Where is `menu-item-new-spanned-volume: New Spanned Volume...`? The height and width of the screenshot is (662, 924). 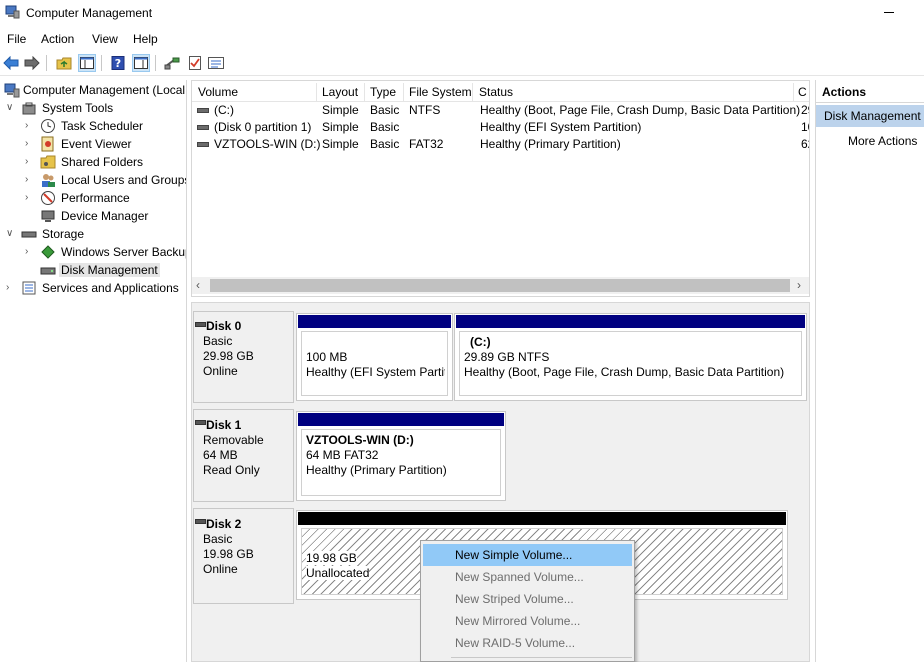 menu-item-new-spanned-volume: New Spanned Volume... is located at coordinates (527, 577).